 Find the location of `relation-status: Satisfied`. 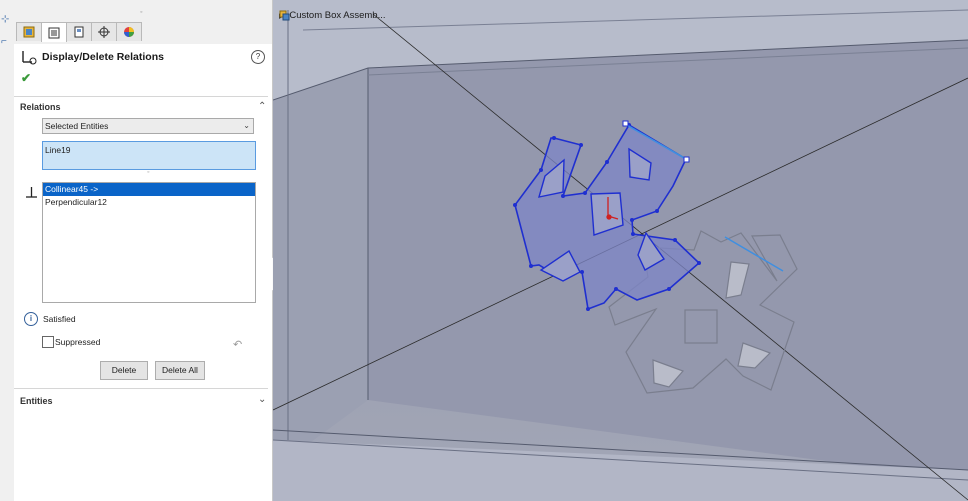

relation-status: Satisfied is located at coordinates (59, 319).